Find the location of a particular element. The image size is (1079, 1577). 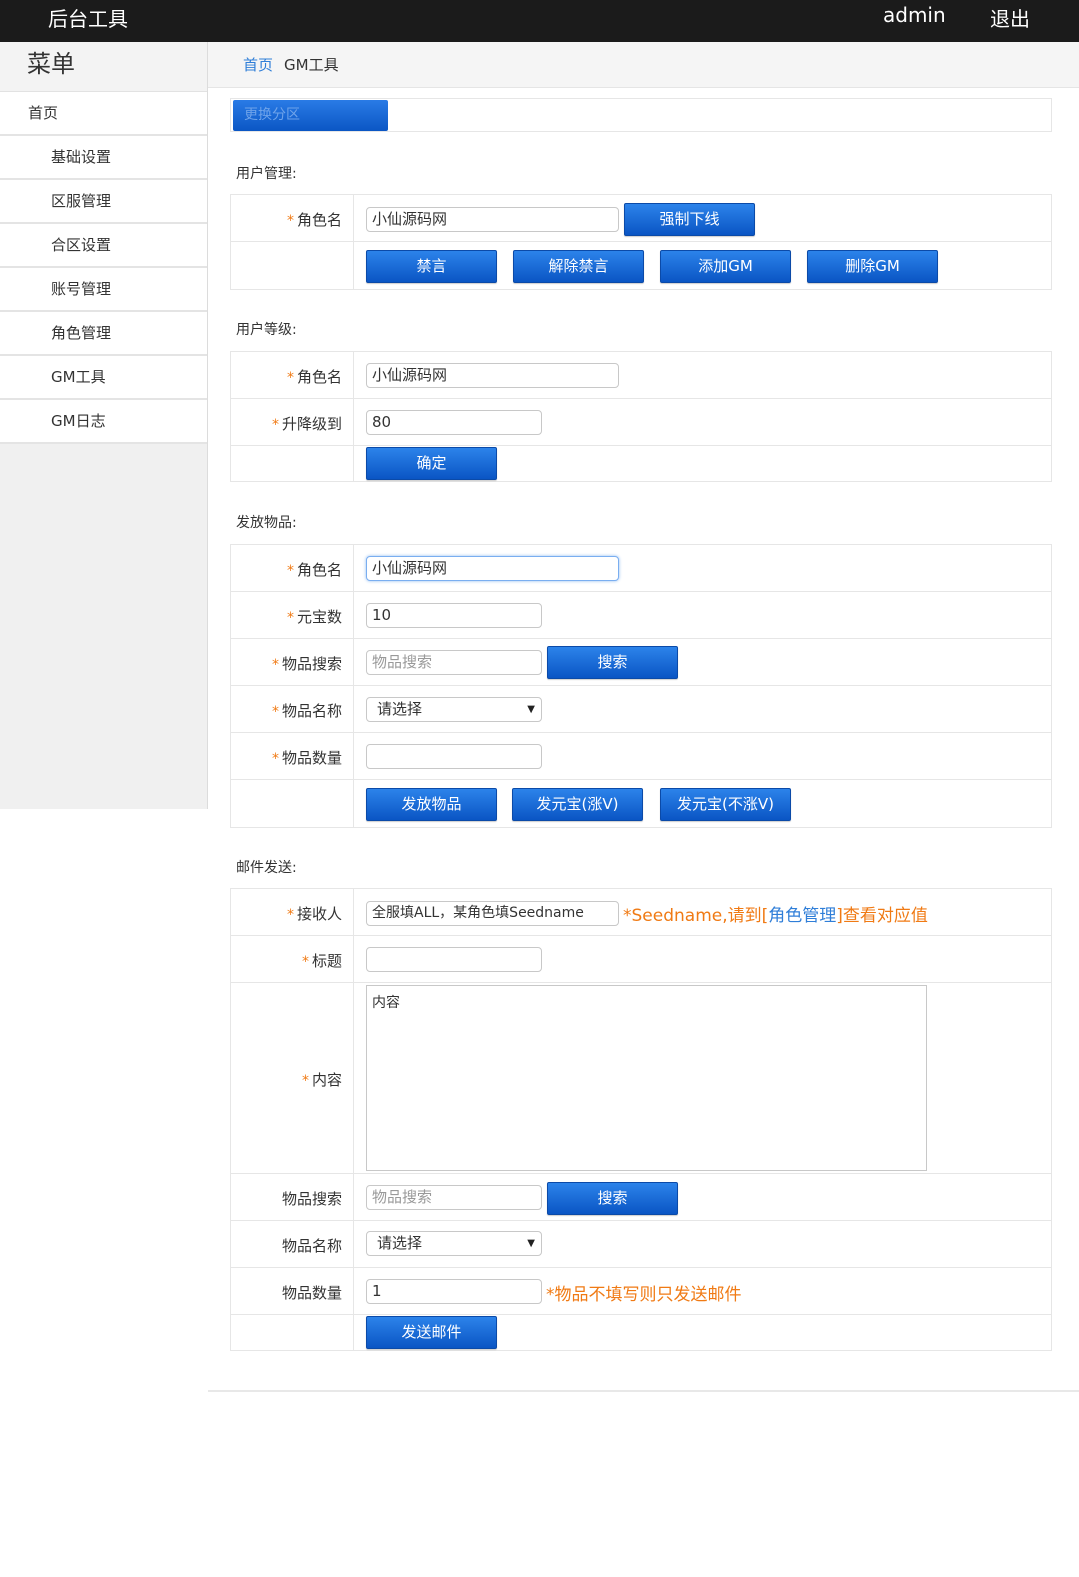

sidebar-item-home: 首页 is located at coordinates (103, 114).